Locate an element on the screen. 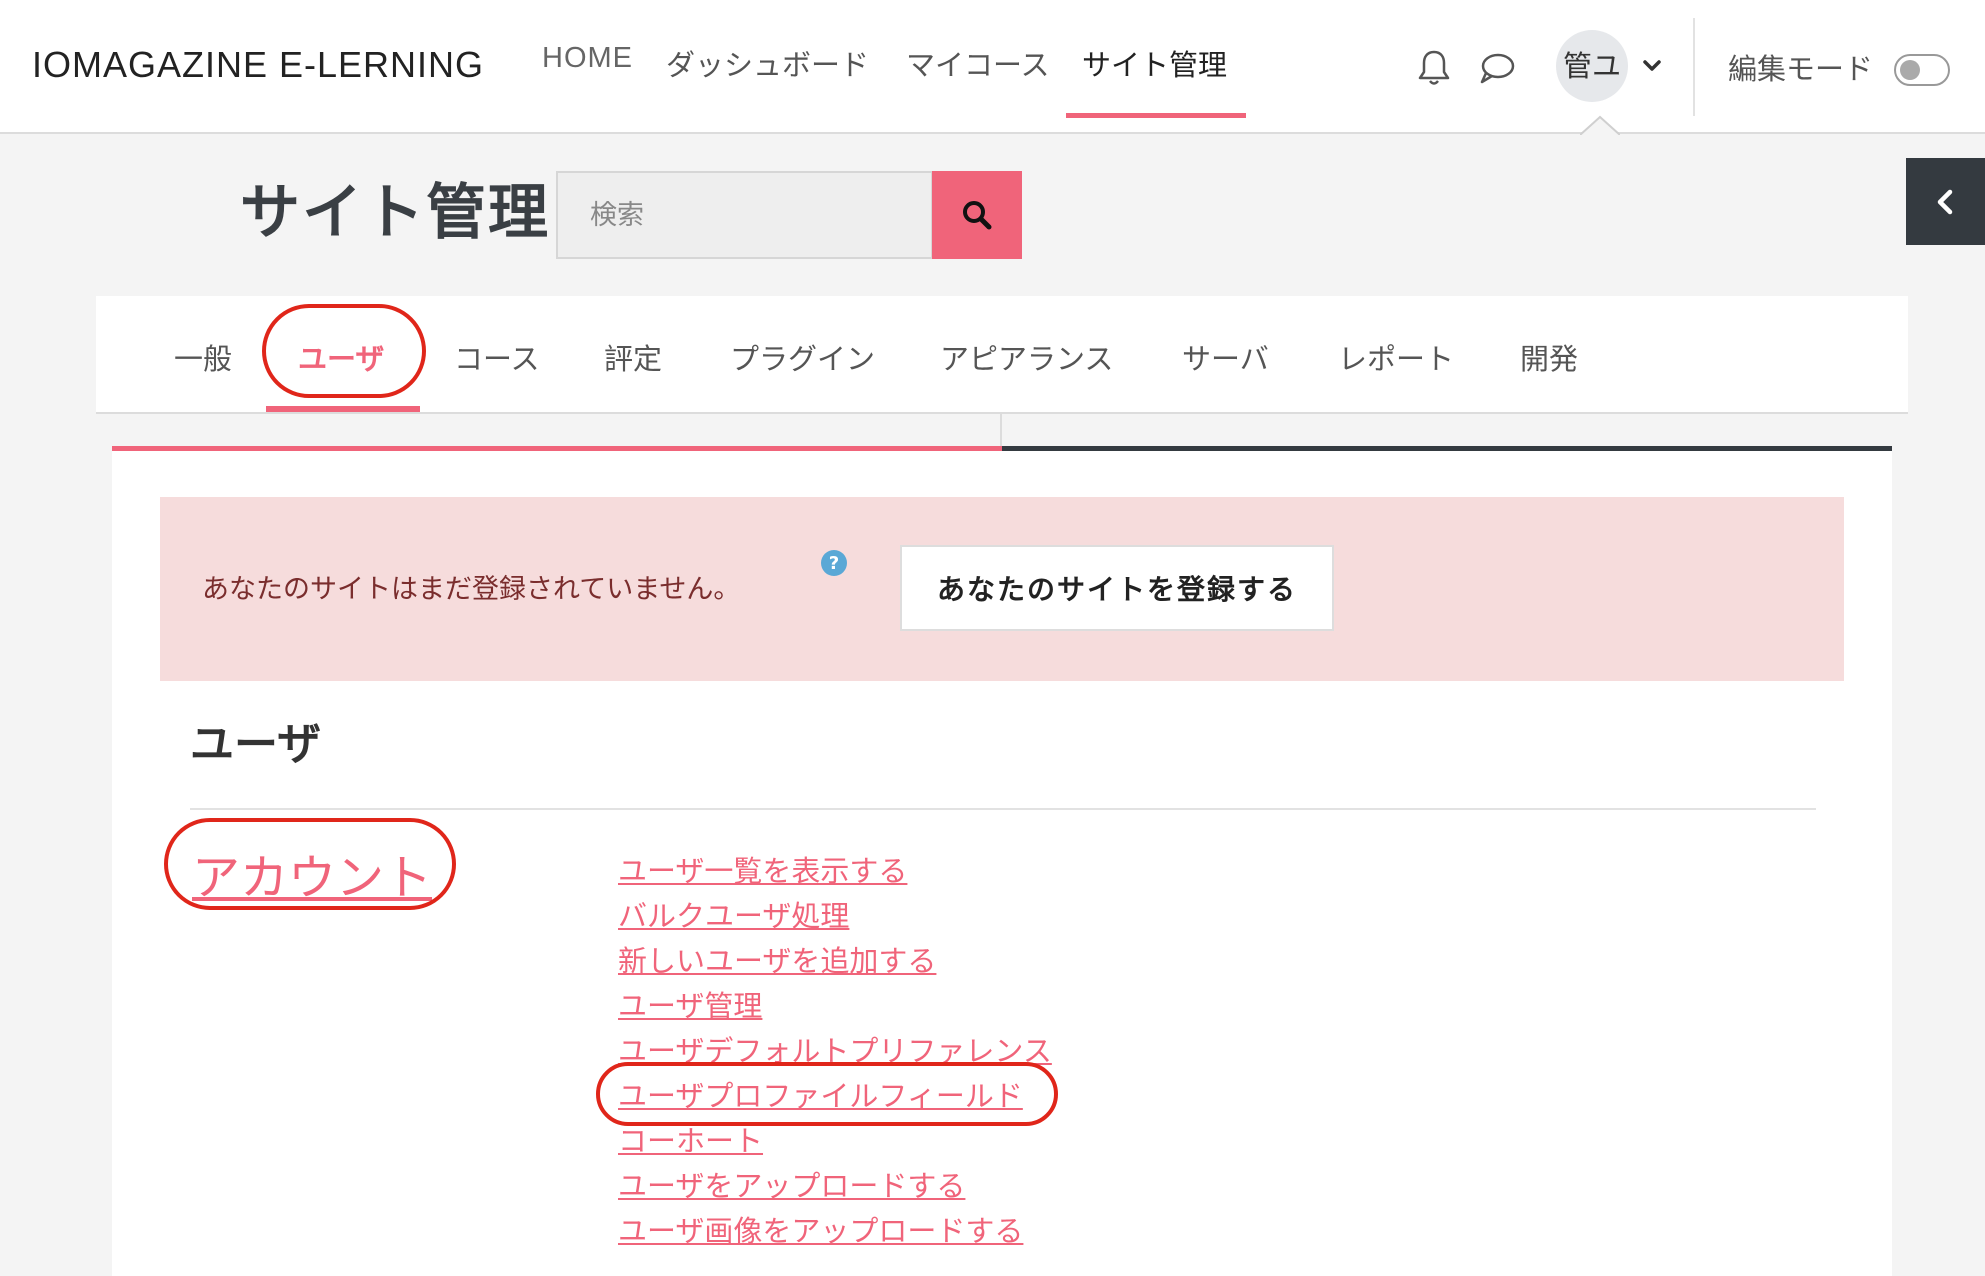 Image resolution: width=1985 pixels, height=1276 pixels. alert-text: あなたのサイトはまだ登録されていません。 is located at coordinates (471, 589).